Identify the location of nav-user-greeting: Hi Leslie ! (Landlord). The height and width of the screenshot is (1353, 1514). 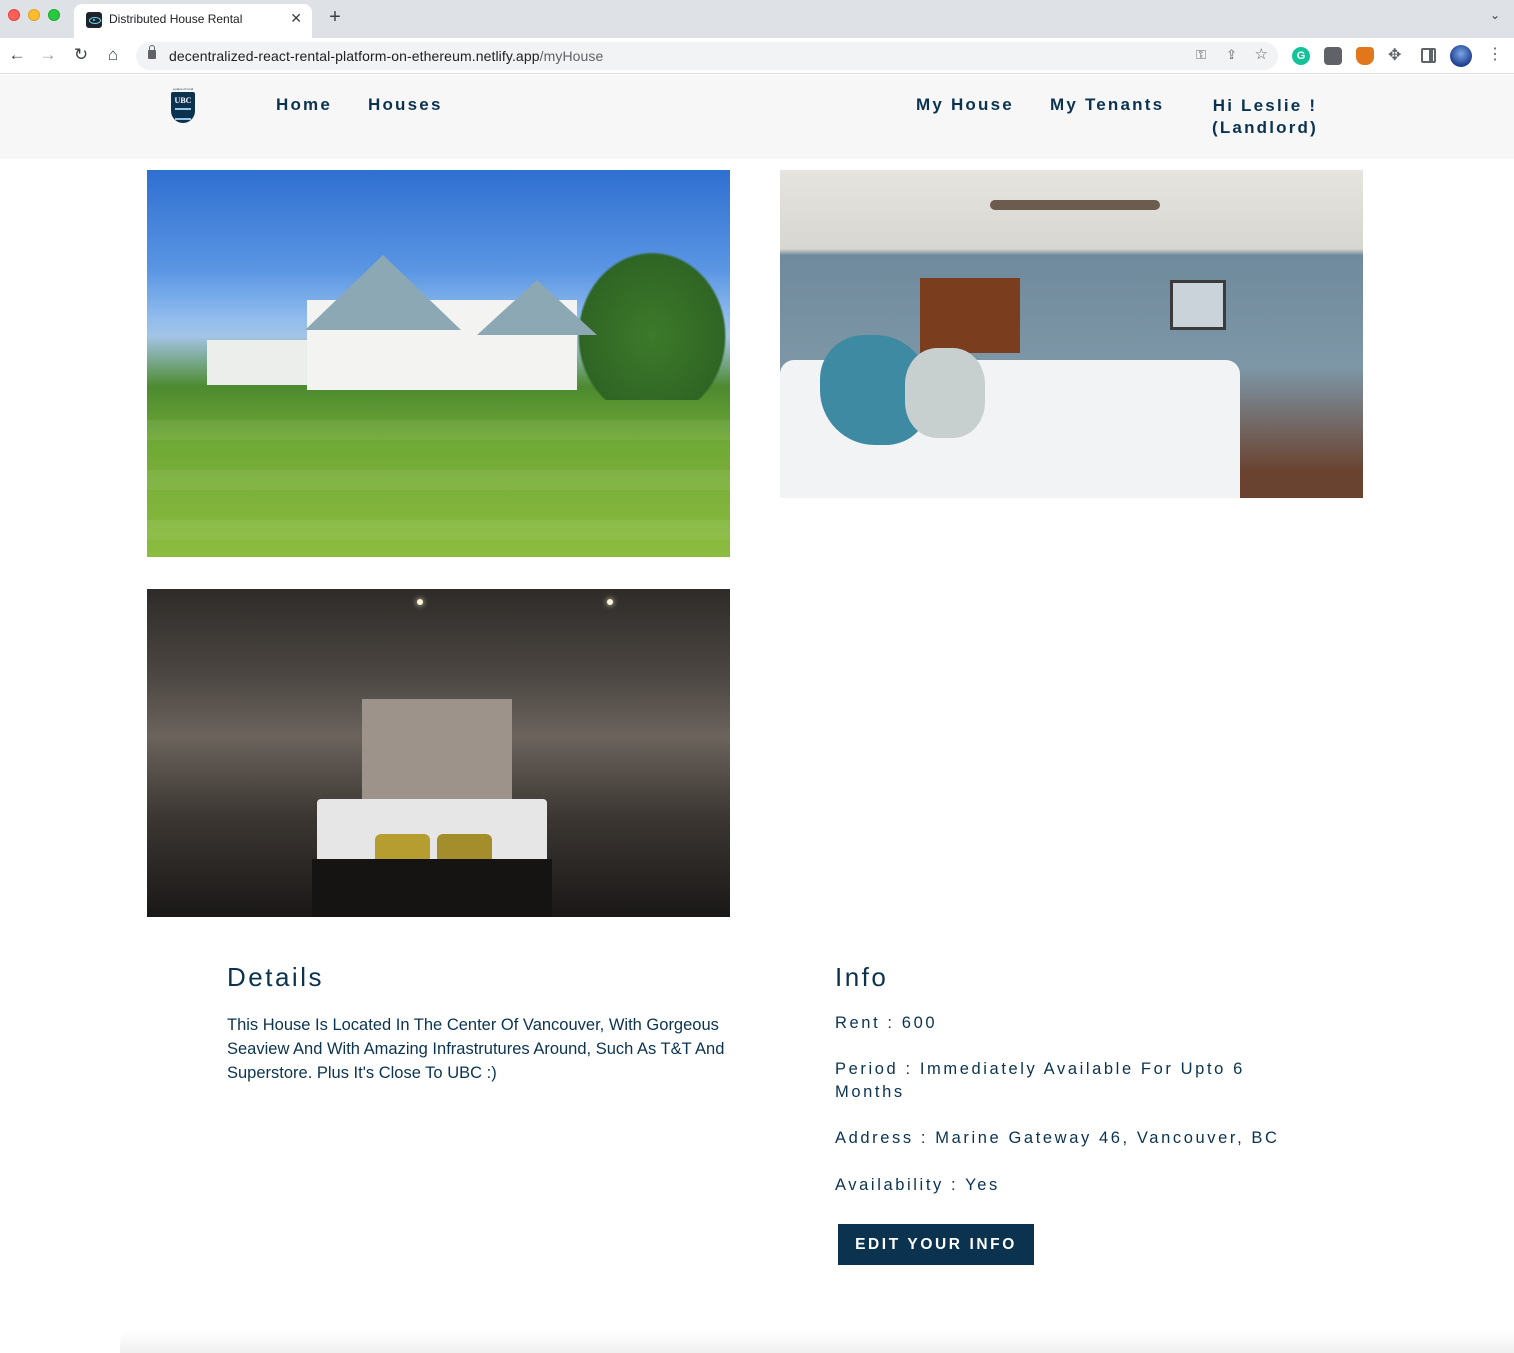
(1265, 117).